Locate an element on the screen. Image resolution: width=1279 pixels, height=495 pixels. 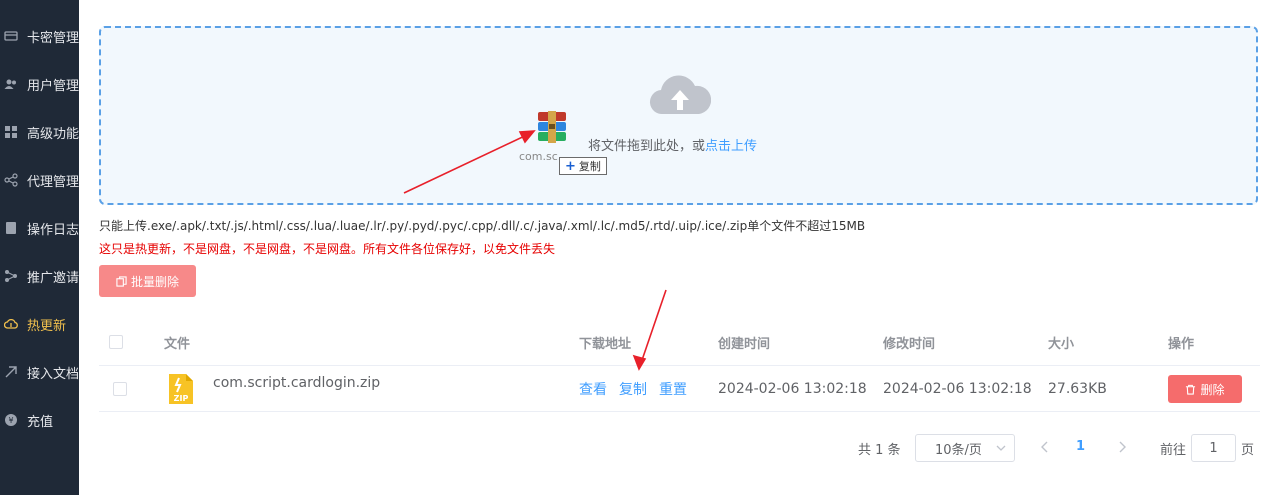
delete-button: 删除 is located at coordinates (1205, 389).